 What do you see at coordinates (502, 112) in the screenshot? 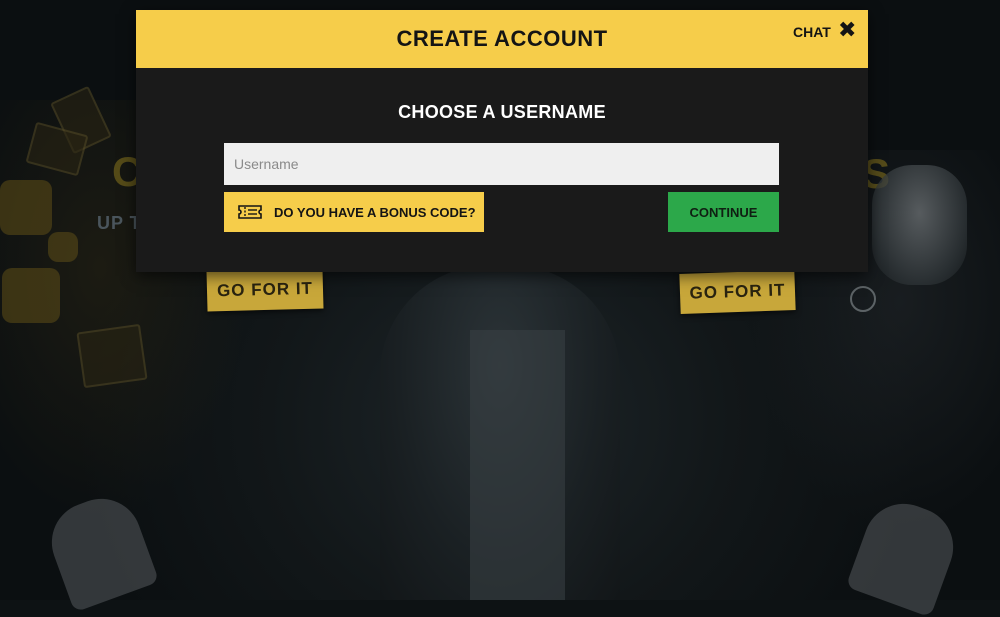
I see `choose-username-heading: CHOOSE A USERNAME` at bounding box center [502, 112].